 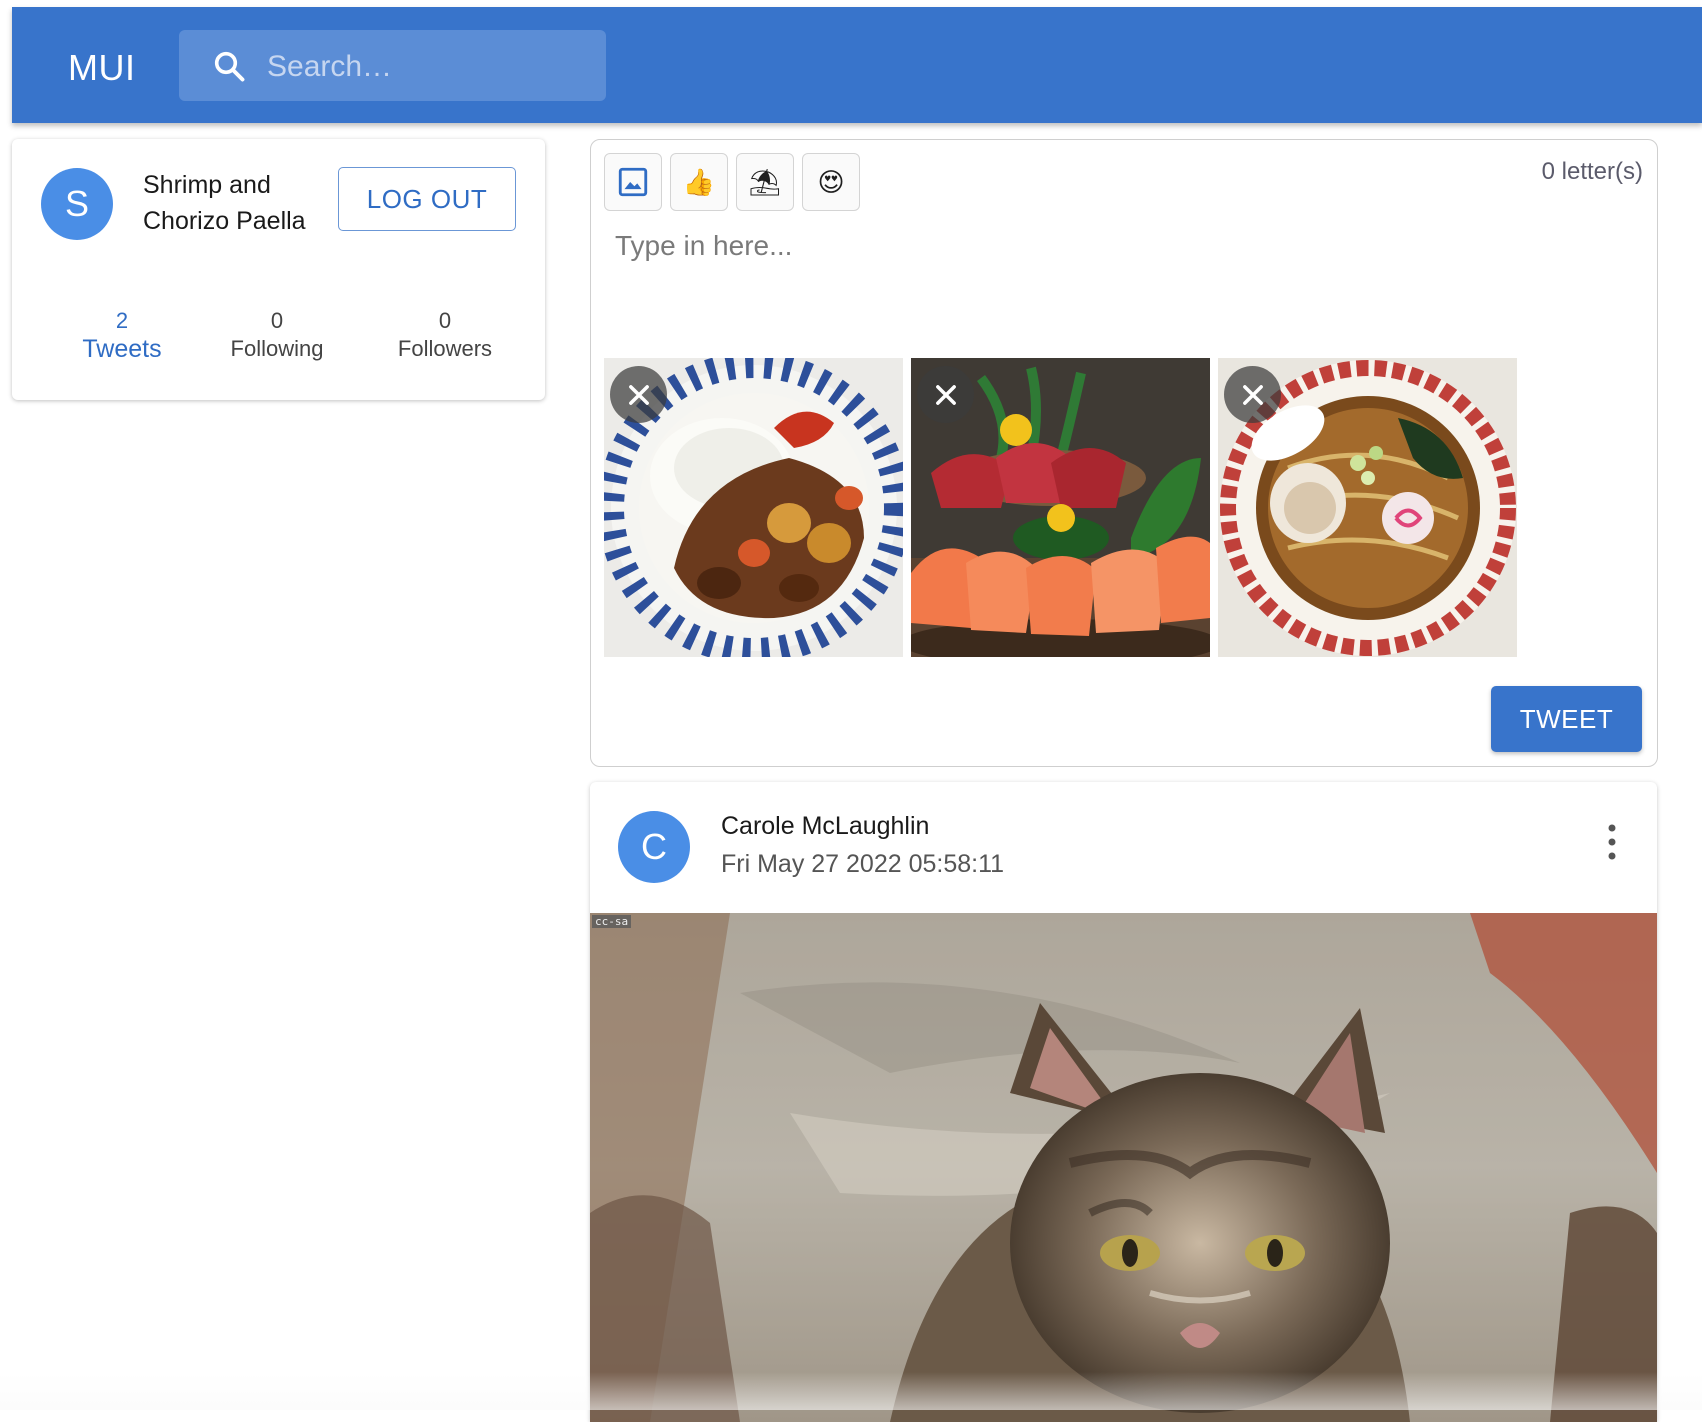 I want to click on search-icon, so click(x=229, y=66).